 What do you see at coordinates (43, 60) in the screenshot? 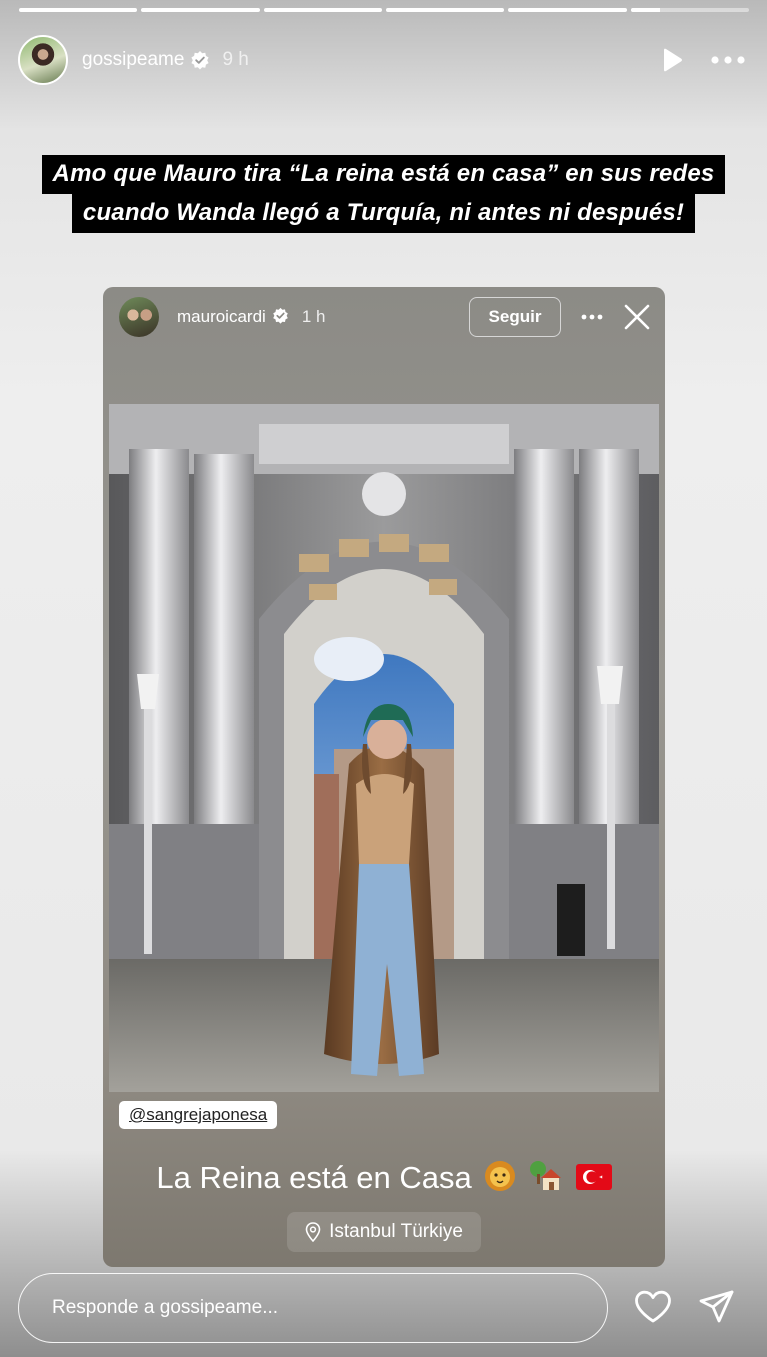
I see `avatar` at bounding box center [43, 60].